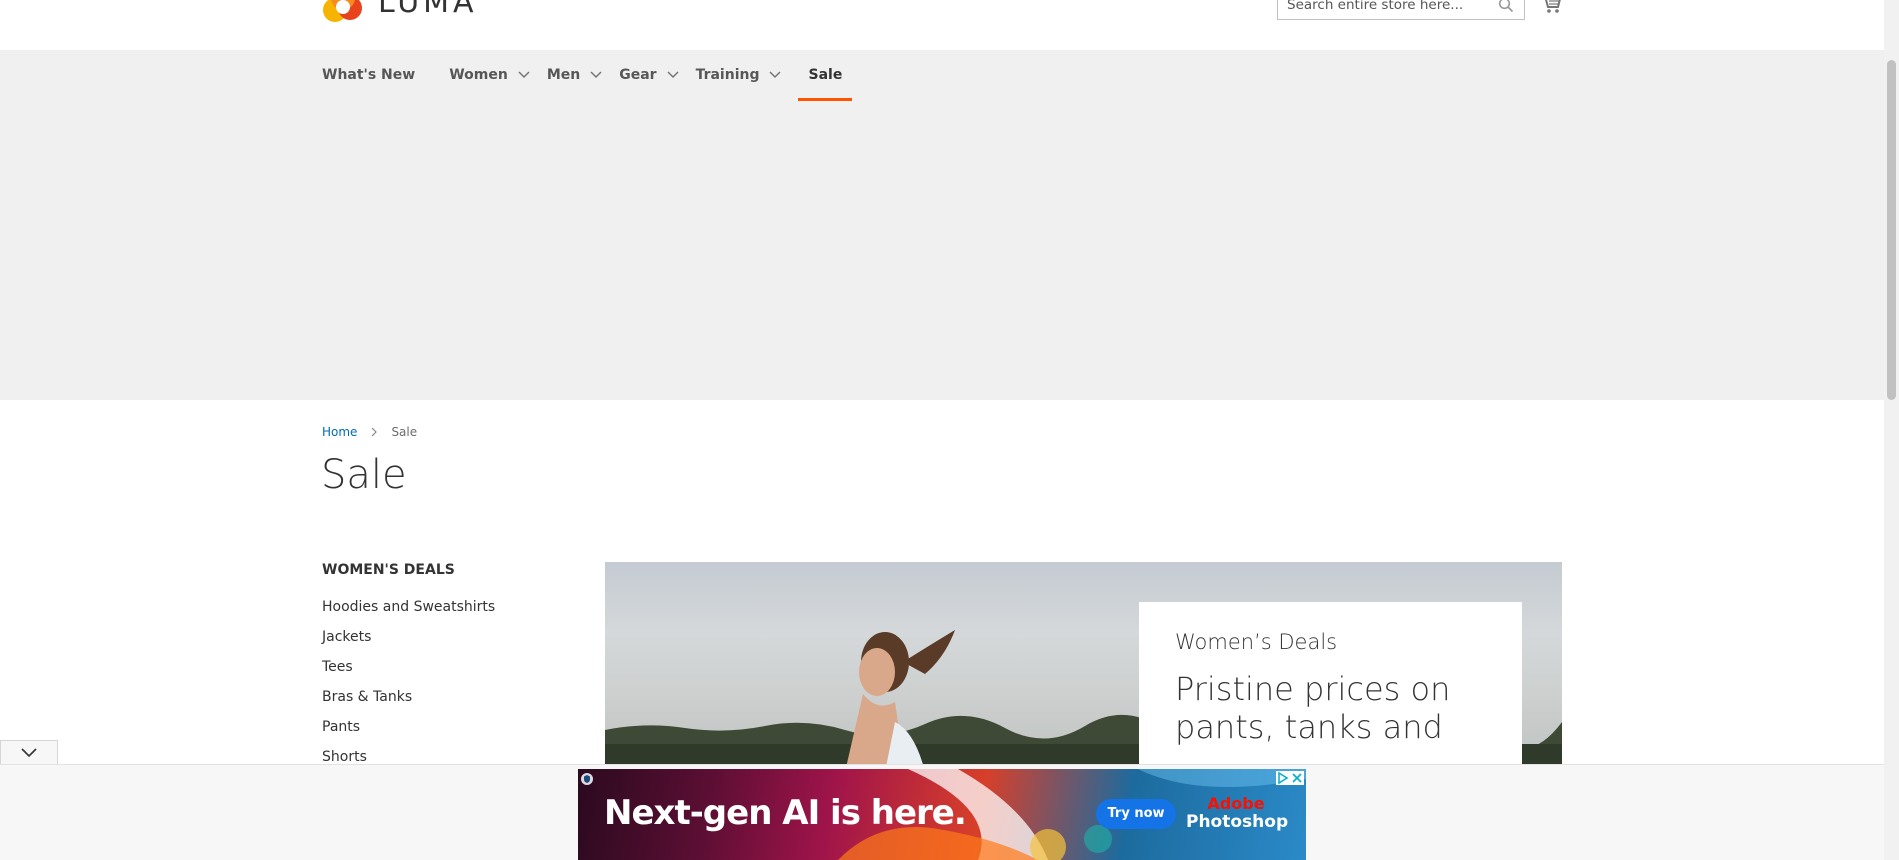 The image size is (1899, 860). I want to click on nav-item-men: Men, so click(574, 75).